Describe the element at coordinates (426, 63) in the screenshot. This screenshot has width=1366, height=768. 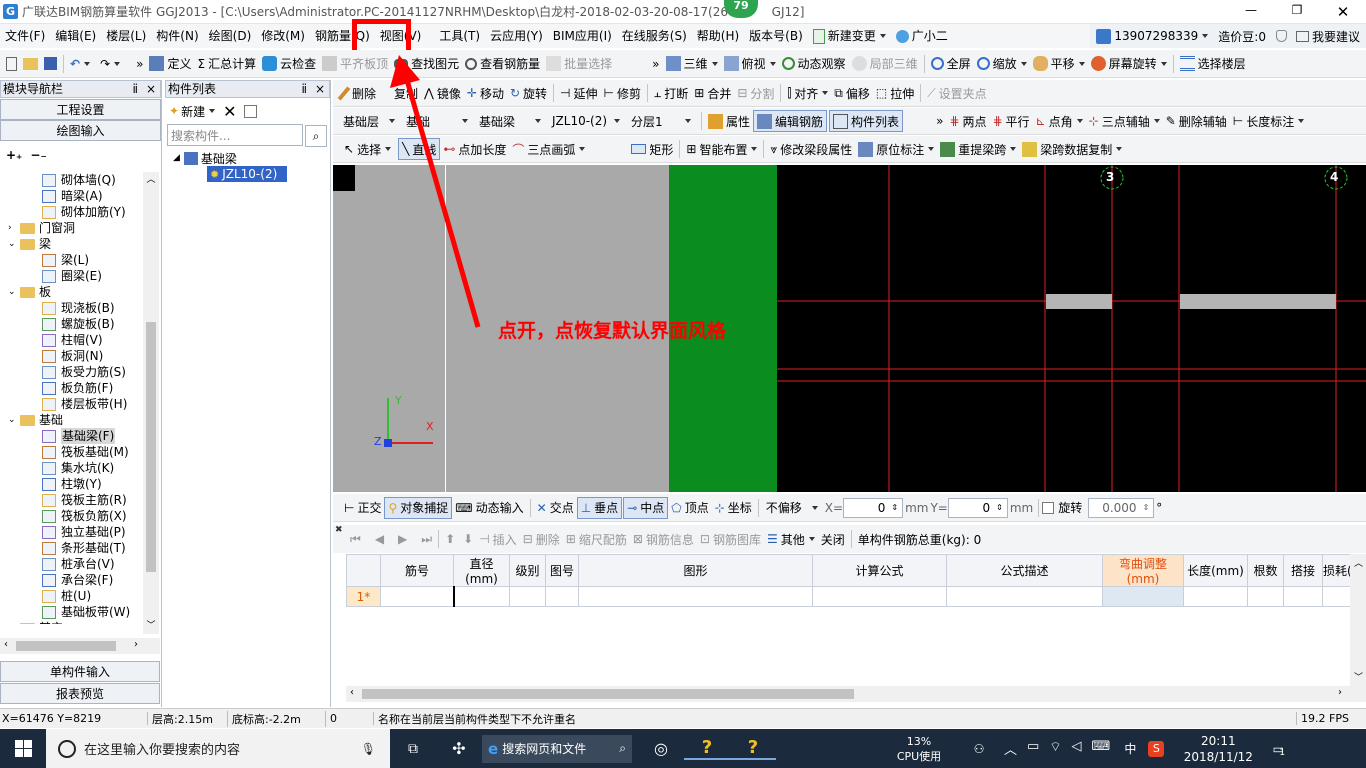
I see `find-button: 查找图元` at that location.